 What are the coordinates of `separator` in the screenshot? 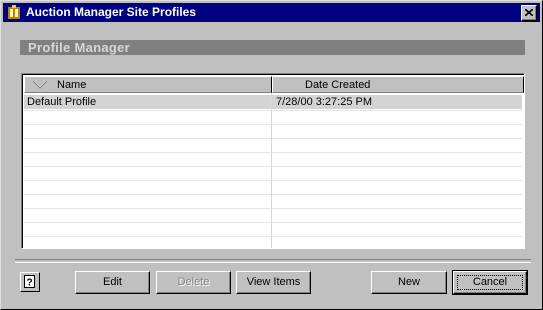 It's located at (273, 261).